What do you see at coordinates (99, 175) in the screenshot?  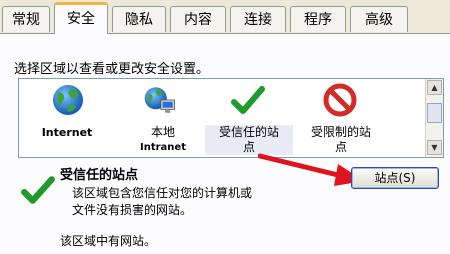 I see `selected-zone-title: 受信任的站点` at bounding box center [99, 175].